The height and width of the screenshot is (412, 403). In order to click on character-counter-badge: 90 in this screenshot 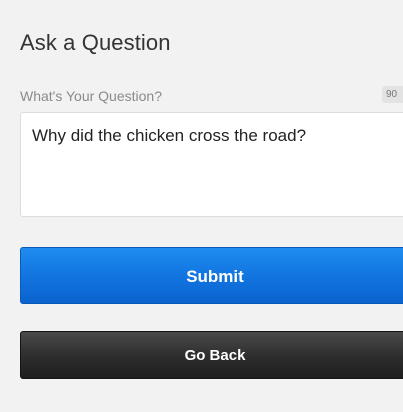, I will do `click(392, 94)`.